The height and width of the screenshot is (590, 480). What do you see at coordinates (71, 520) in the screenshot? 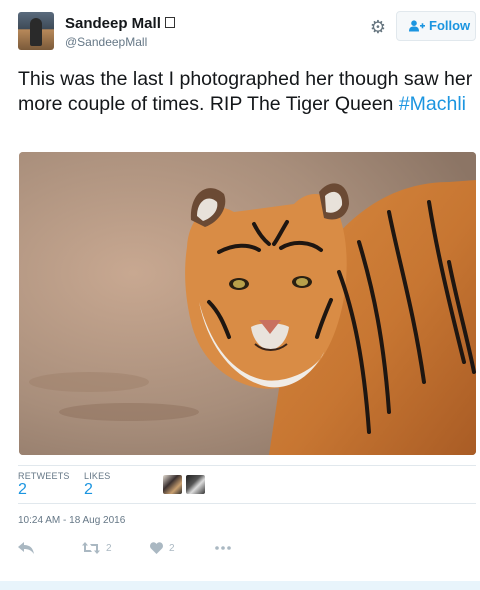
I see `tweet-timestamp: 10:24 AM - 18 Aug 2016` at bounding box center [71, 520].